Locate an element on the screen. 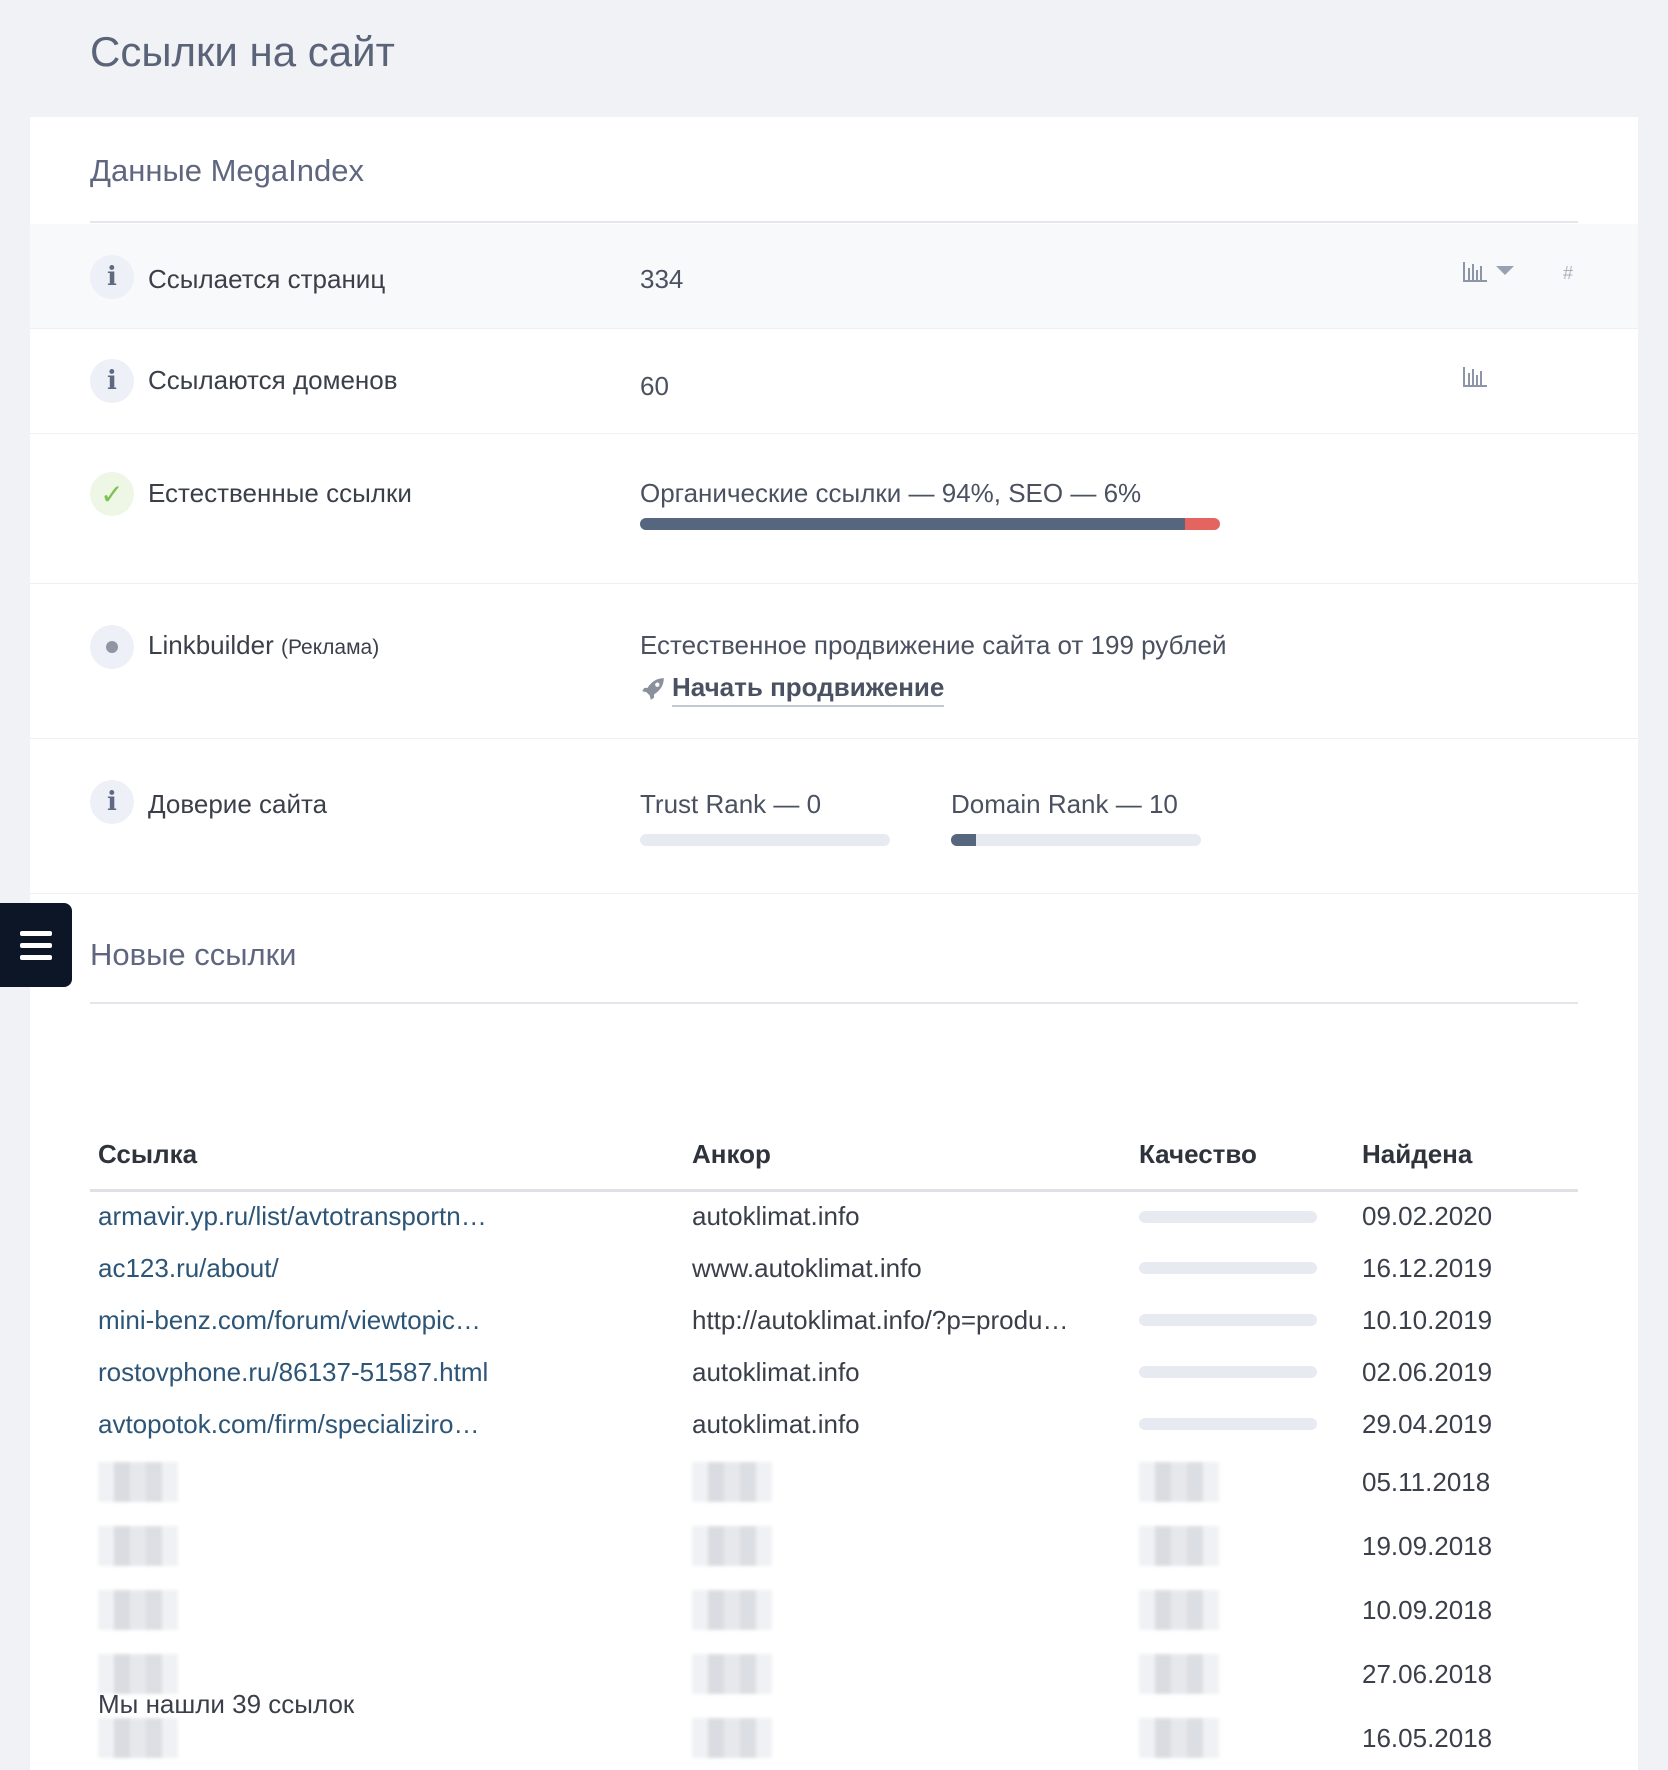  metric-value-domains: 60 is located at coordinates (654, 386).